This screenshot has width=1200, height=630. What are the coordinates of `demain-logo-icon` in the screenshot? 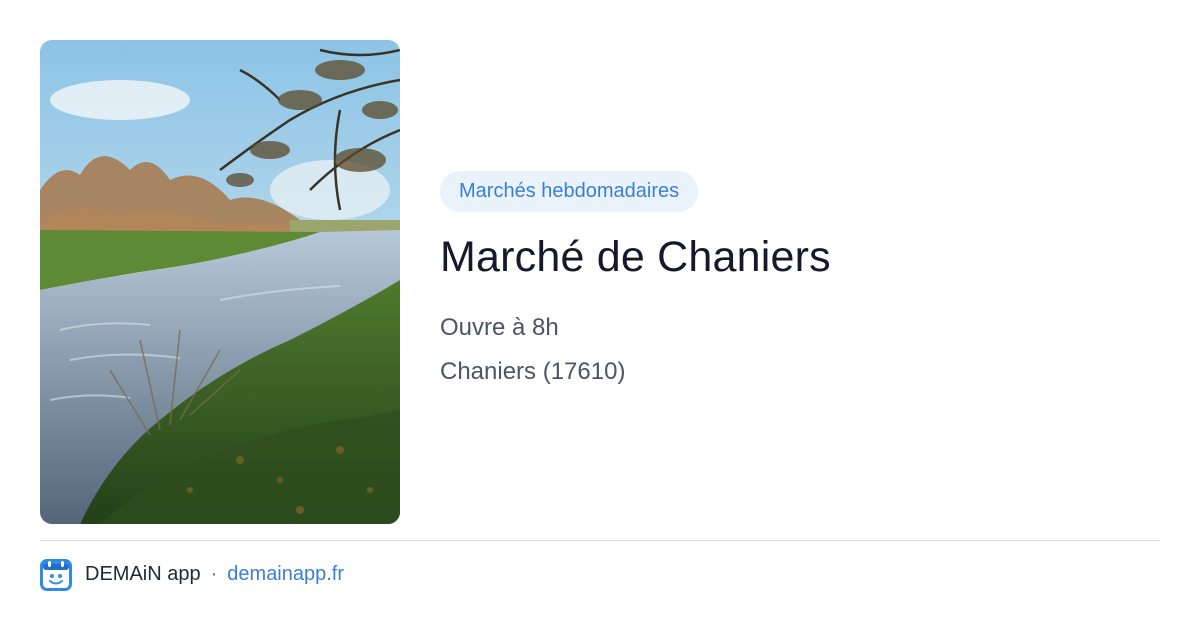 It's located at (56, 574).